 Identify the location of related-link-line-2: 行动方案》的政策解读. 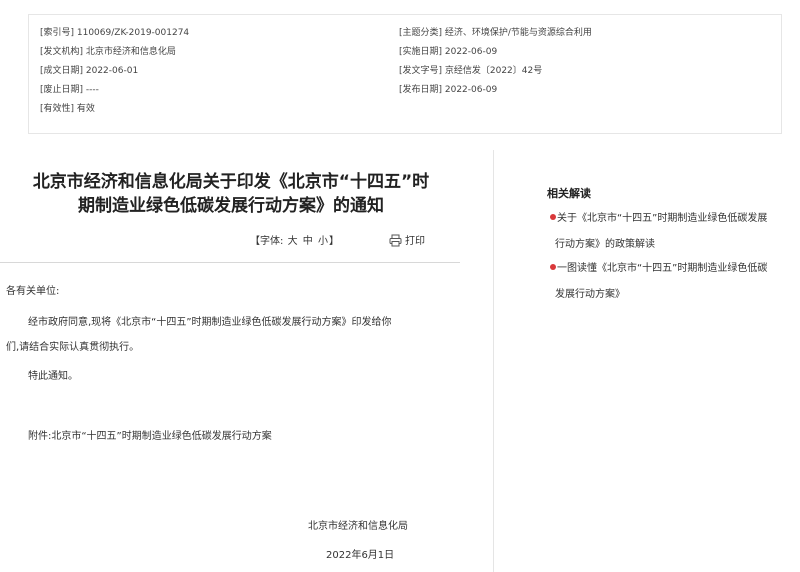
(605, 244).